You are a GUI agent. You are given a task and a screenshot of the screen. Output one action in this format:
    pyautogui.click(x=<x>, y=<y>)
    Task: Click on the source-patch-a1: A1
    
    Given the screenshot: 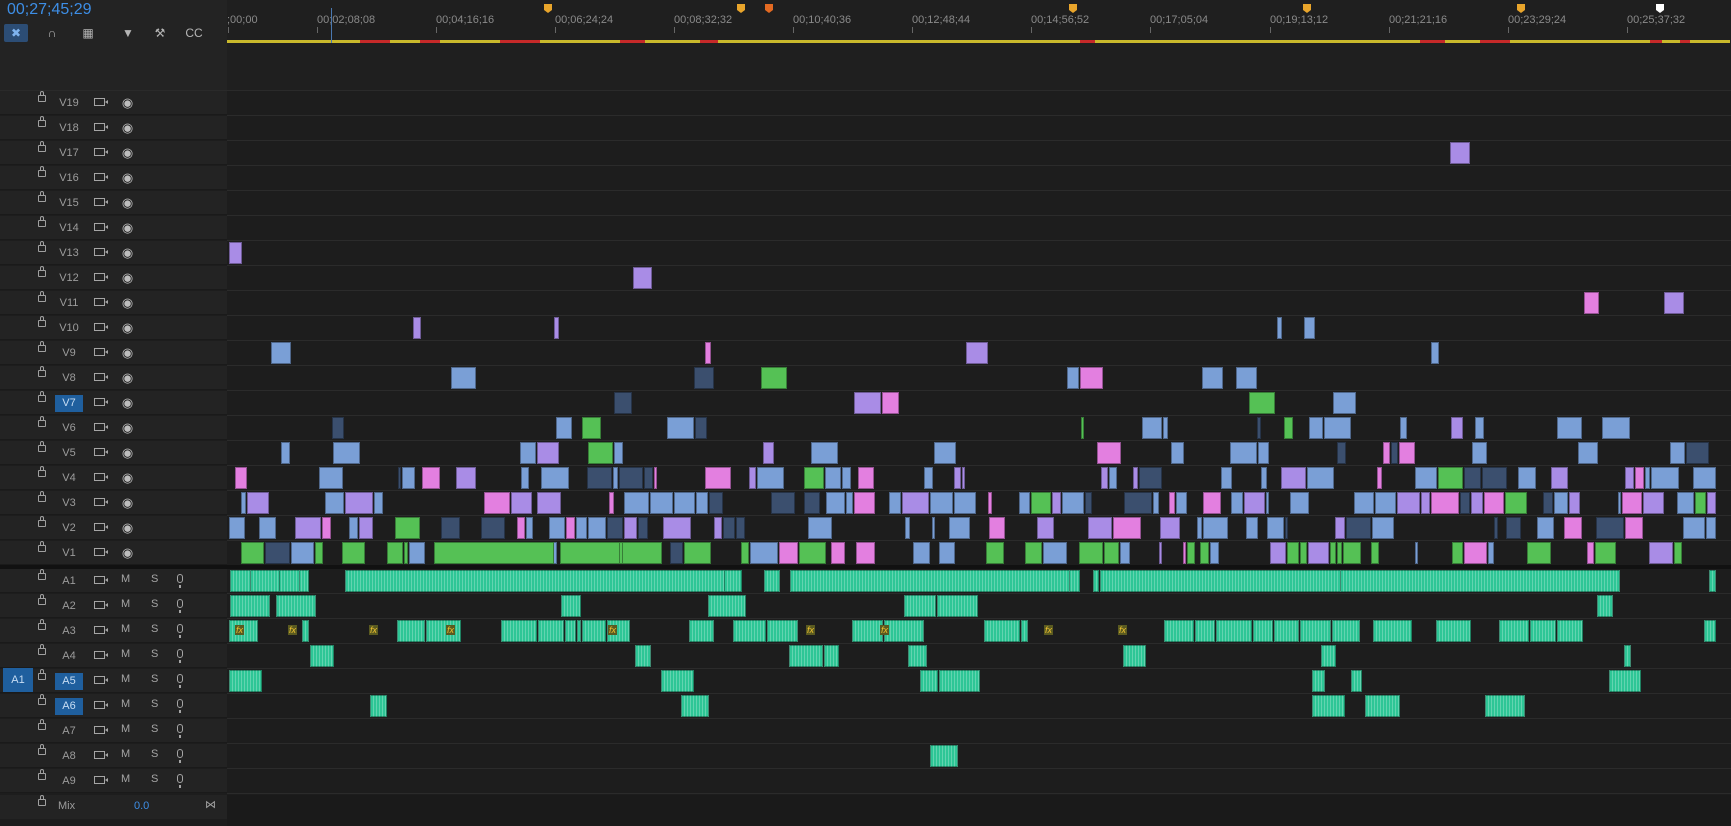 What is the action you would take?
    pyautogui.click(x=18, y=680)
    